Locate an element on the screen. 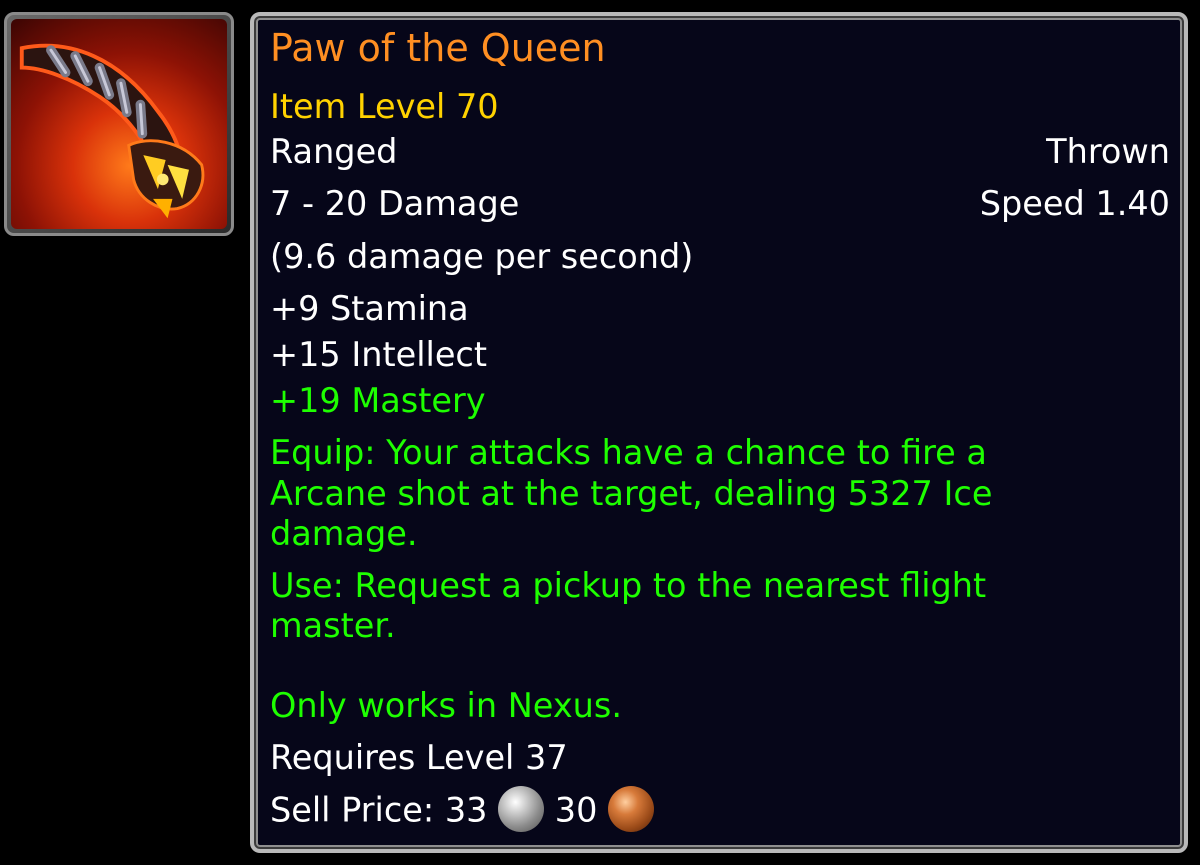 The width and height of the screenshot is (1200, 865). item-damage: 7 - 20 Damage is located at coordinates (395, 203).